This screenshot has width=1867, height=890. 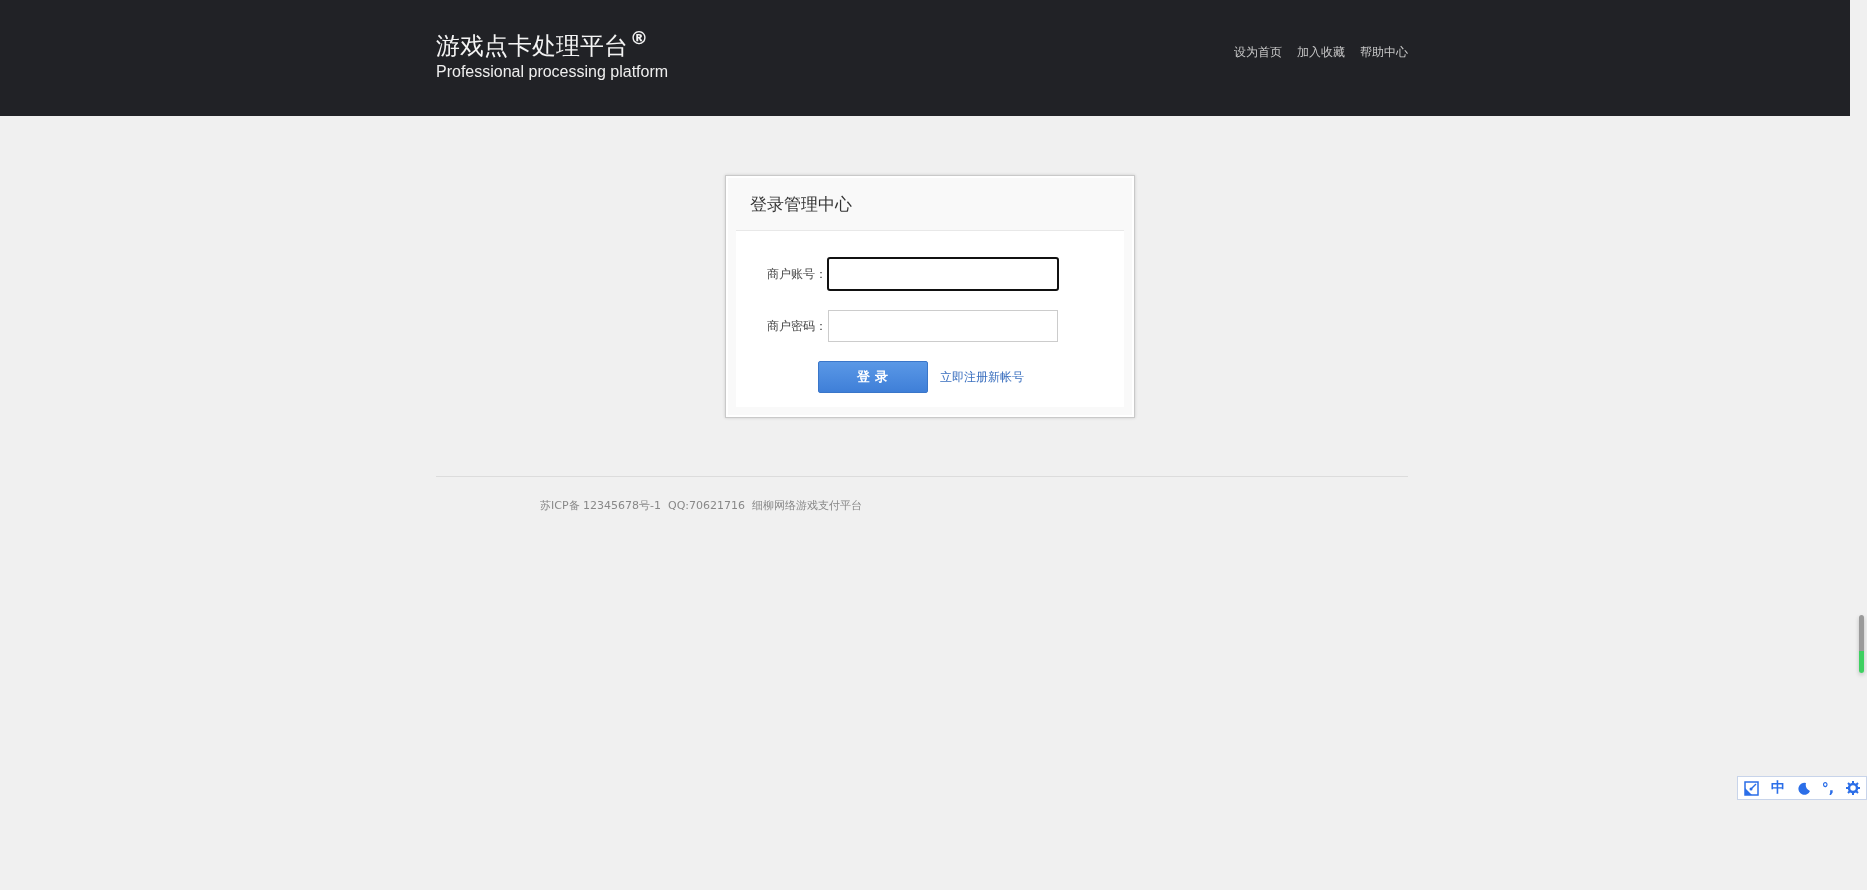 What do you see at coordinates (1751, 788) in the screenshot?
I see `resize-icon` at bounding box center [1751, 788].